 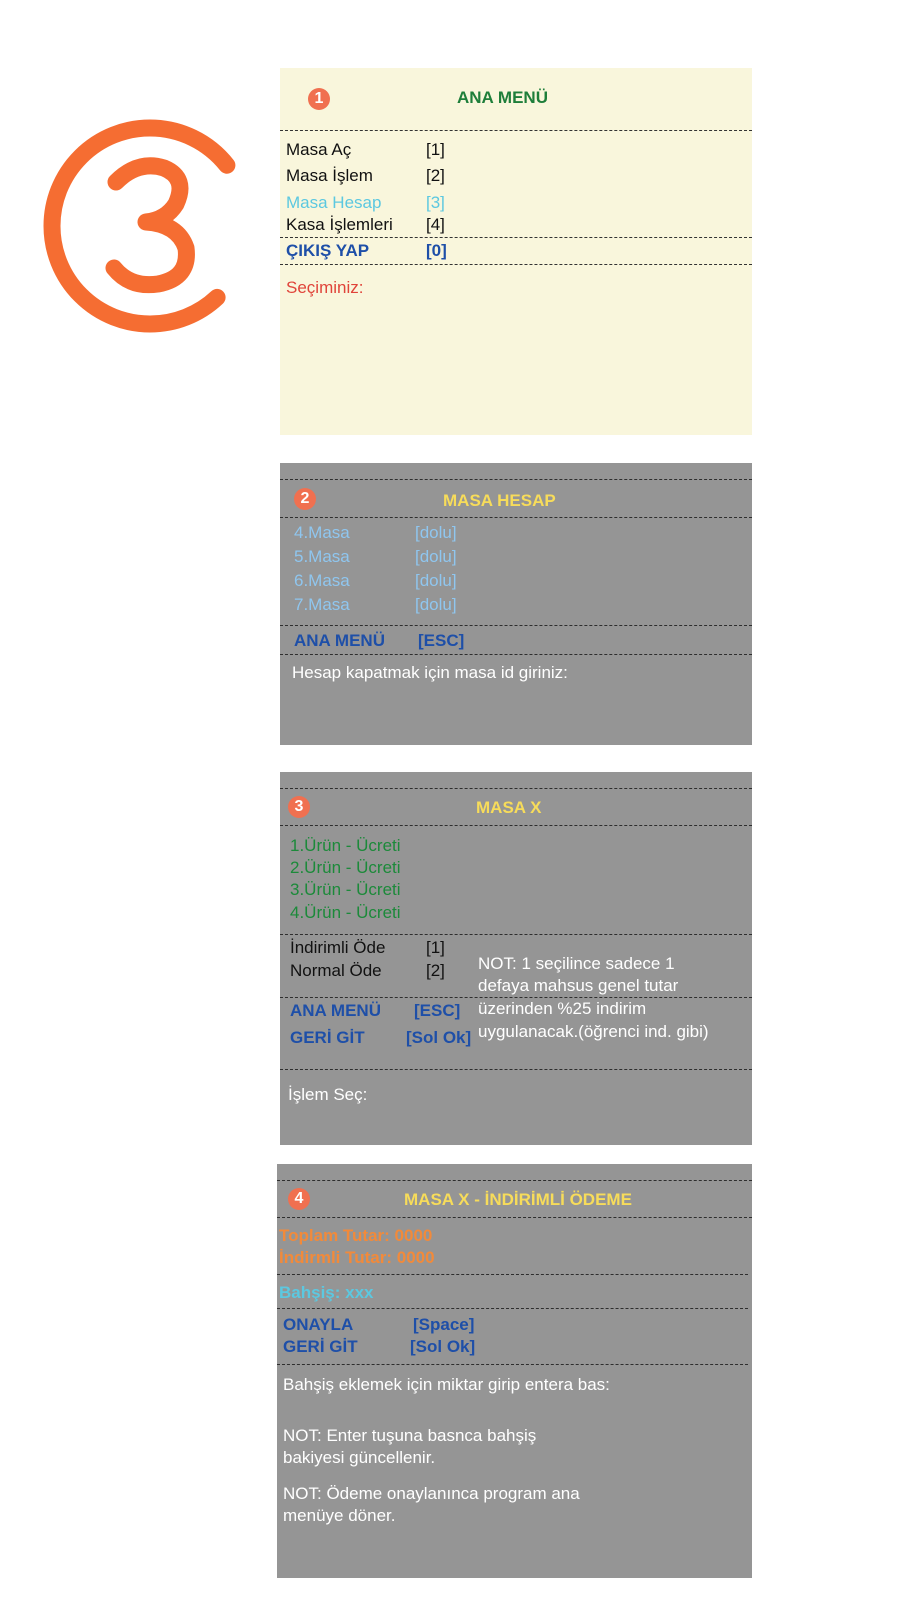 What do you see at coordinates (593, 1031) in the screenshot?
I see `discount-note-line: uygulanacak.(öğrenci ind. gibi)` at bounding box center [593, 1031].